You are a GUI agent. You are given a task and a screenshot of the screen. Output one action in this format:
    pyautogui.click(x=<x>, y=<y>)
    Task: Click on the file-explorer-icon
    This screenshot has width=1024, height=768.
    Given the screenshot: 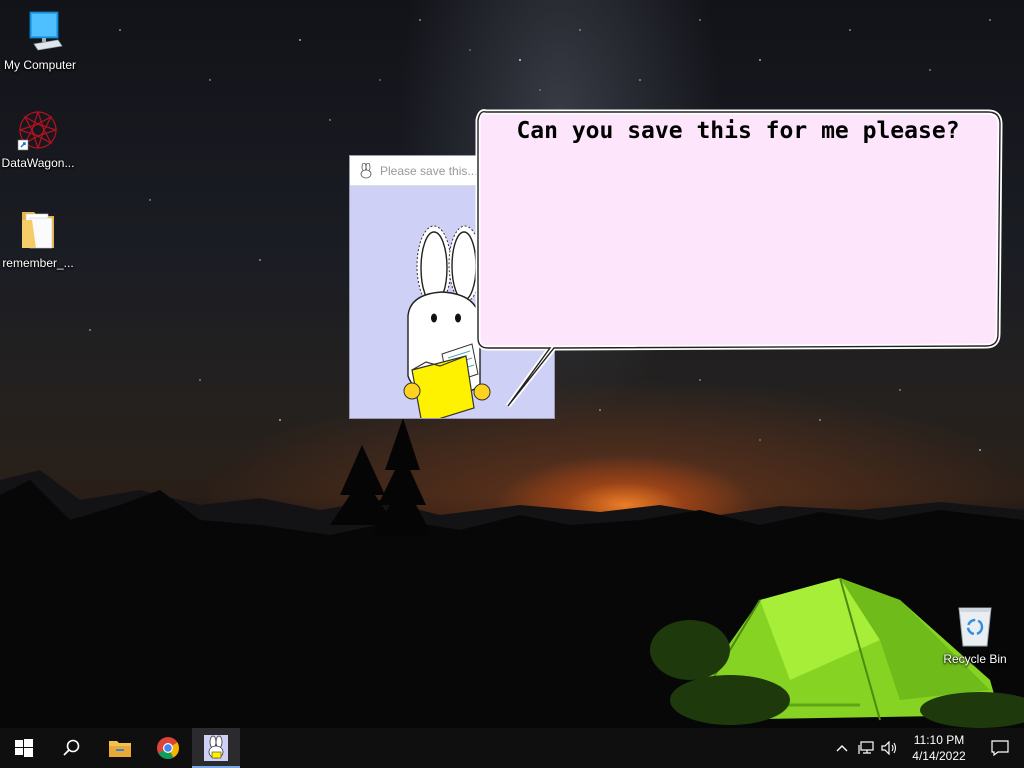 What is the action you would take?
    pyautogui.click(x=120, y=749)
    